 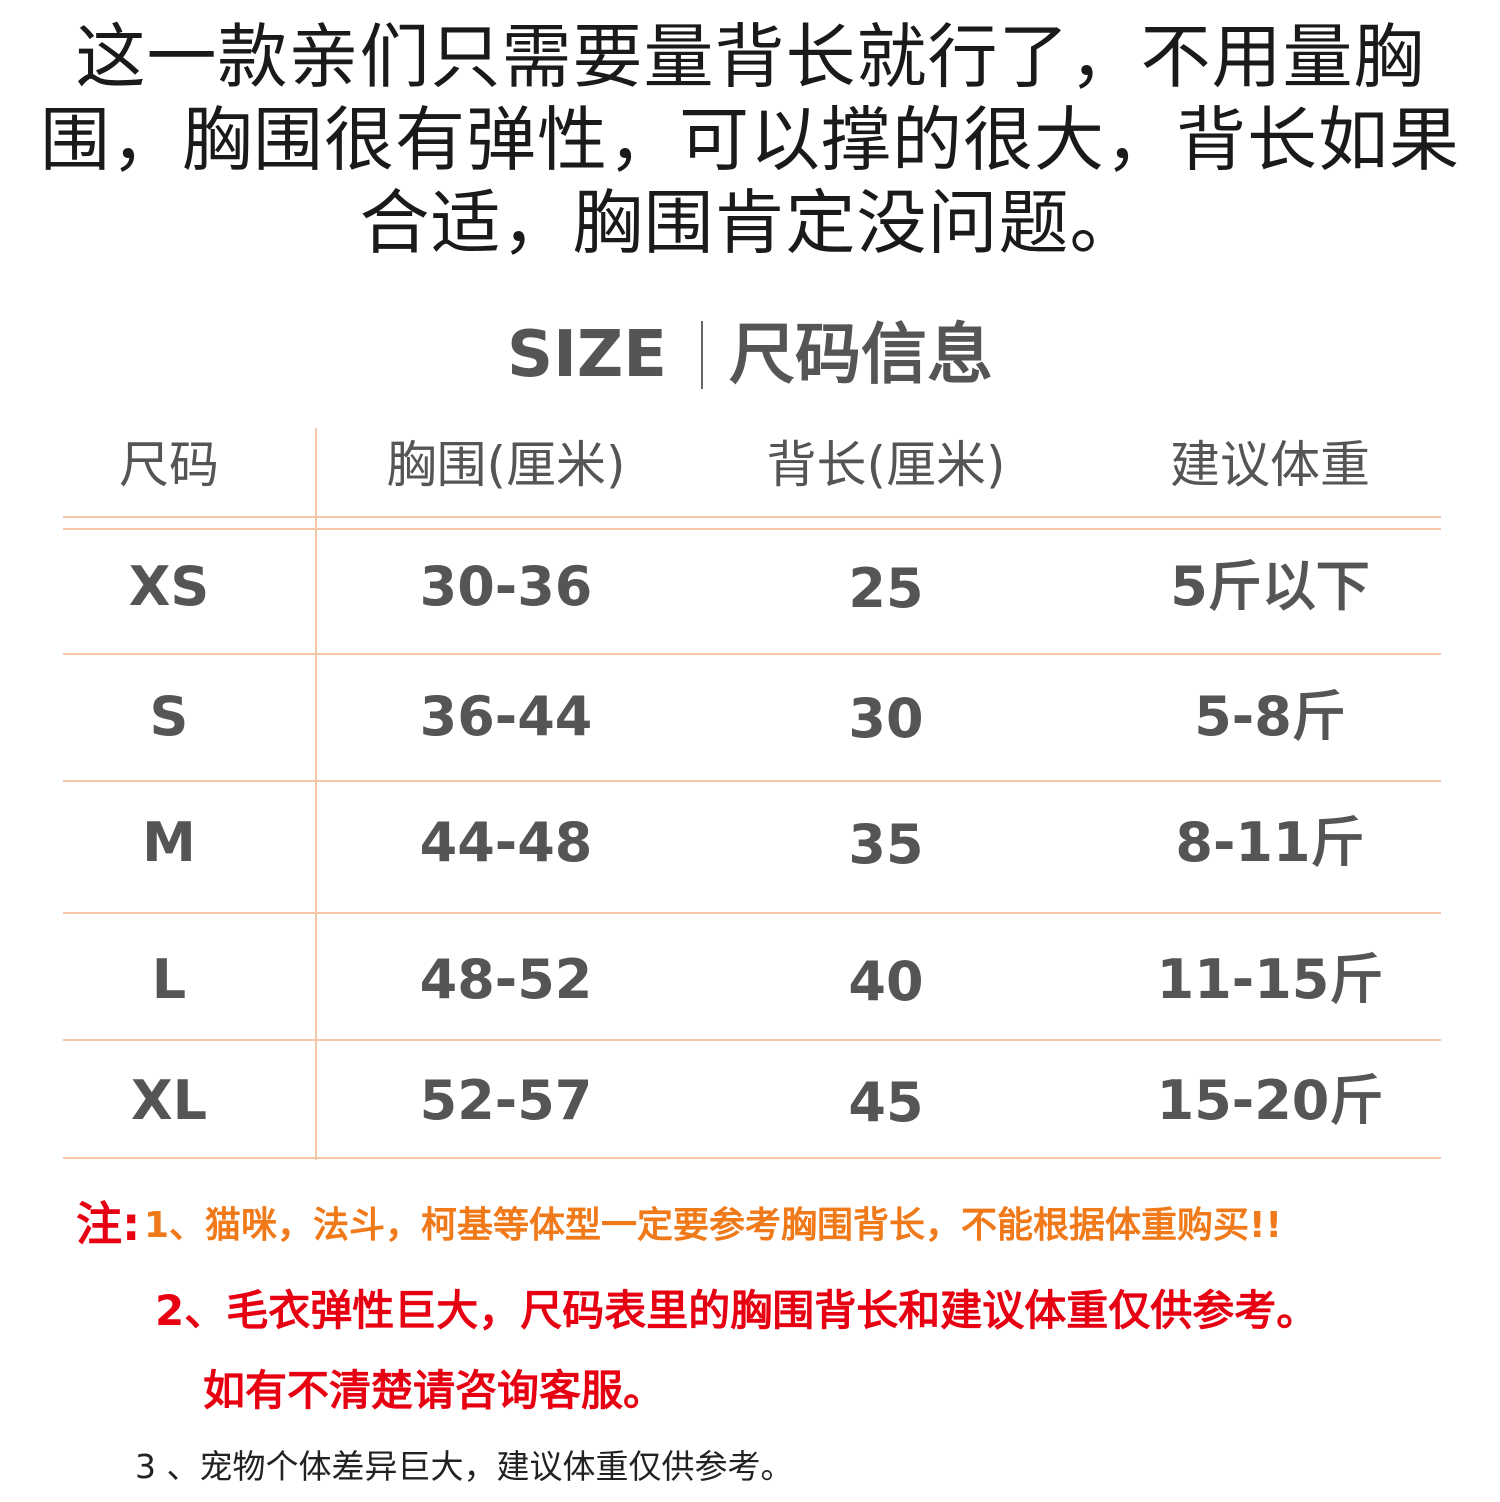 What do you see at coordinates (752, 517) in the screenshot?
I see `table-header-divider-top` at bounding box center [752, 517].